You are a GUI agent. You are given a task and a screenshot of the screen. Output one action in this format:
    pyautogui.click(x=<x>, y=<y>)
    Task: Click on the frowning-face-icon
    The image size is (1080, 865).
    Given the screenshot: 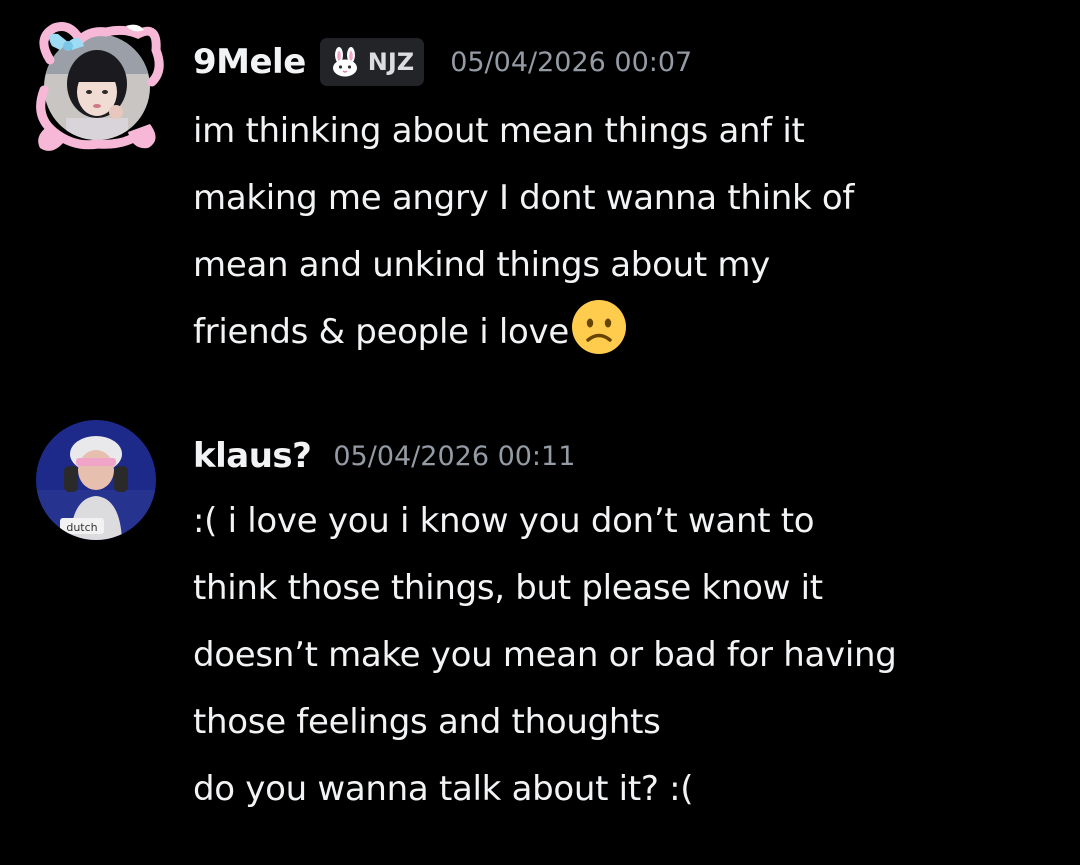 What is the action you would take?
    pyautogui.click(x=599, y=327)
    